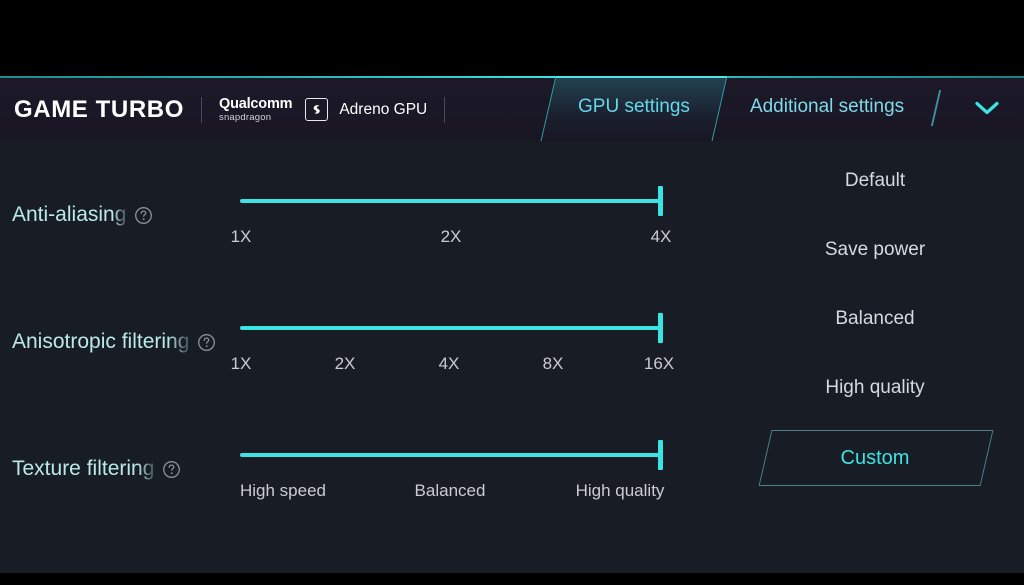 The width and height of the screenshot is (1024, 585). Describe the element at coordinates (450, 490) in the screenshot. I see `tick-label: Balanced` at that location.